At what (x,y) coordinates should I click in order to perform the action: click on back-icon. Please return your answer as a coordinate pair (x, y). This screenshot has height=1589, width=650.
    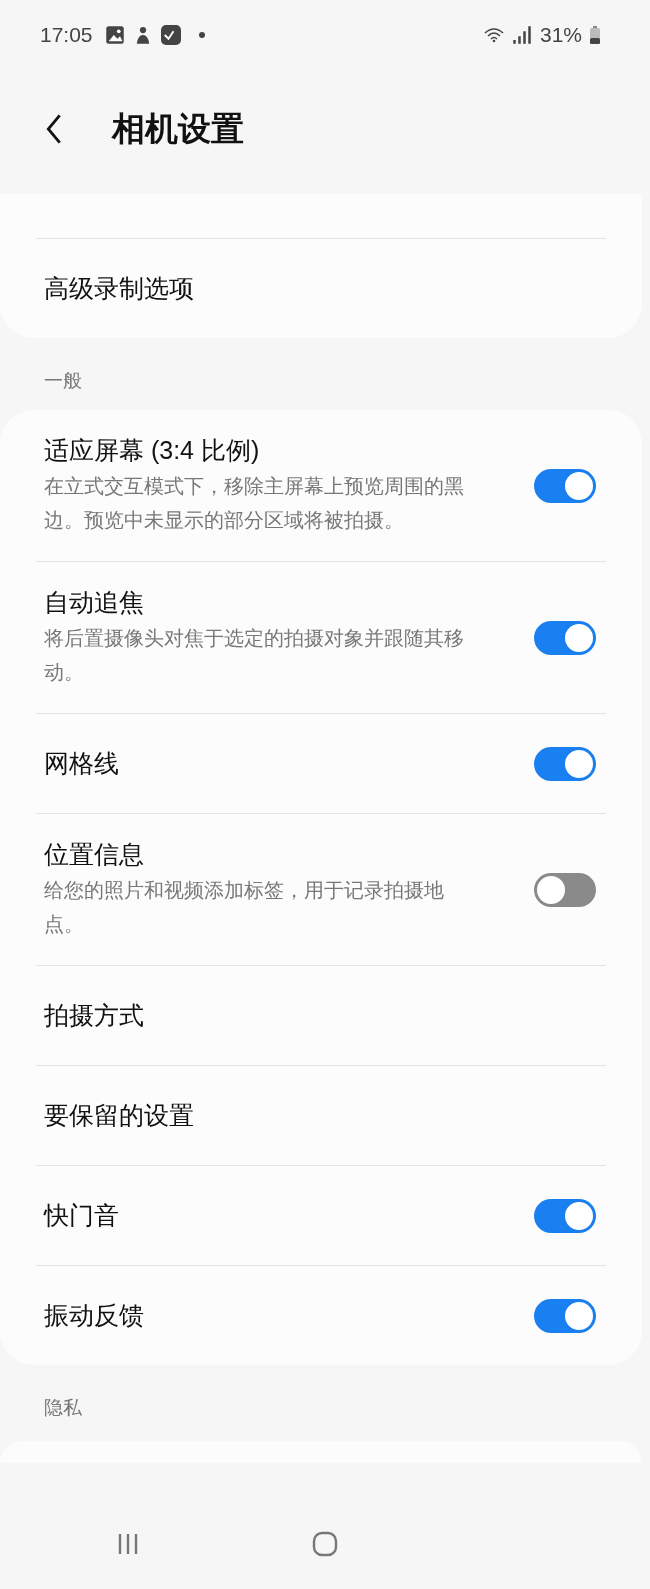
    Looking at the image, I should click on (54, 129).